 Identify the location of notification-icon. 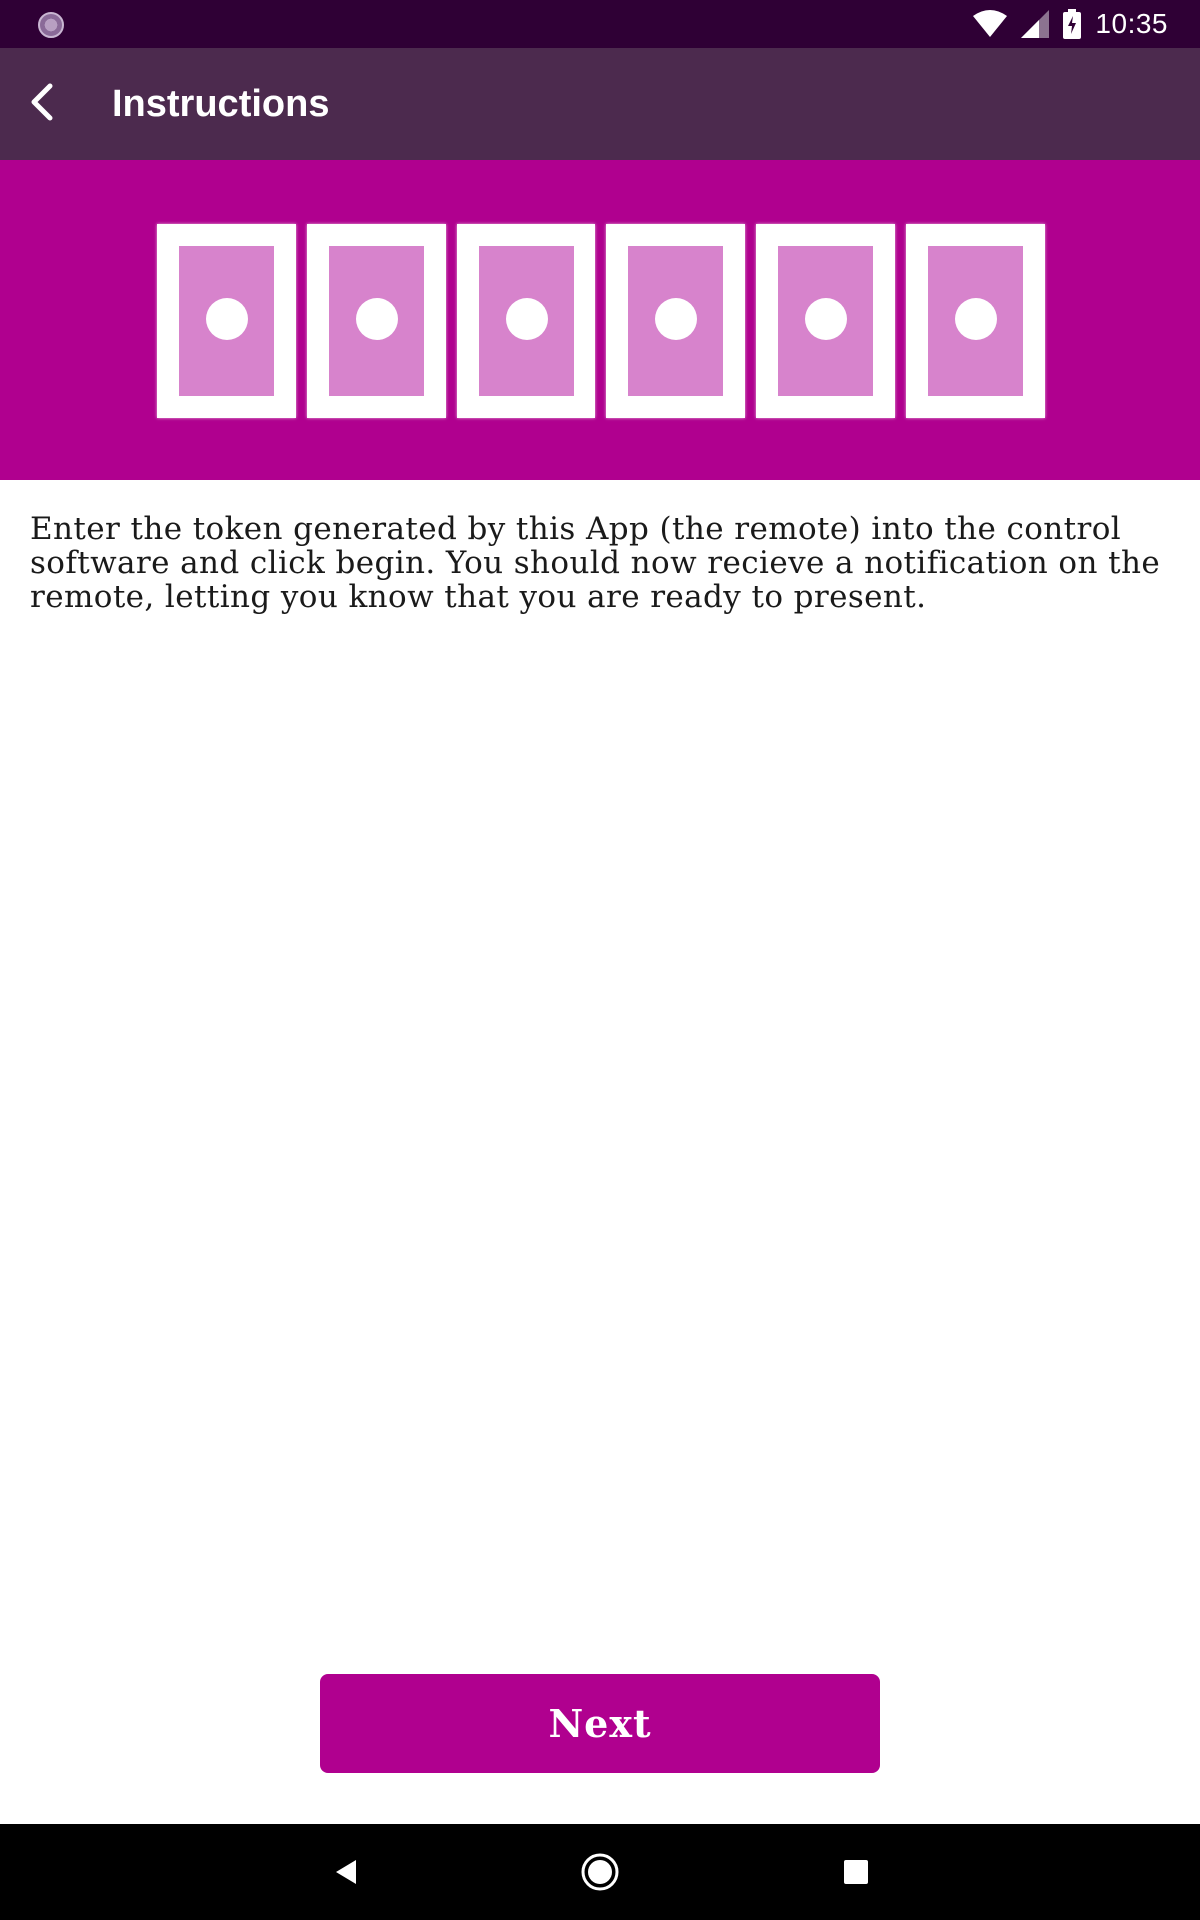
(51, 25).